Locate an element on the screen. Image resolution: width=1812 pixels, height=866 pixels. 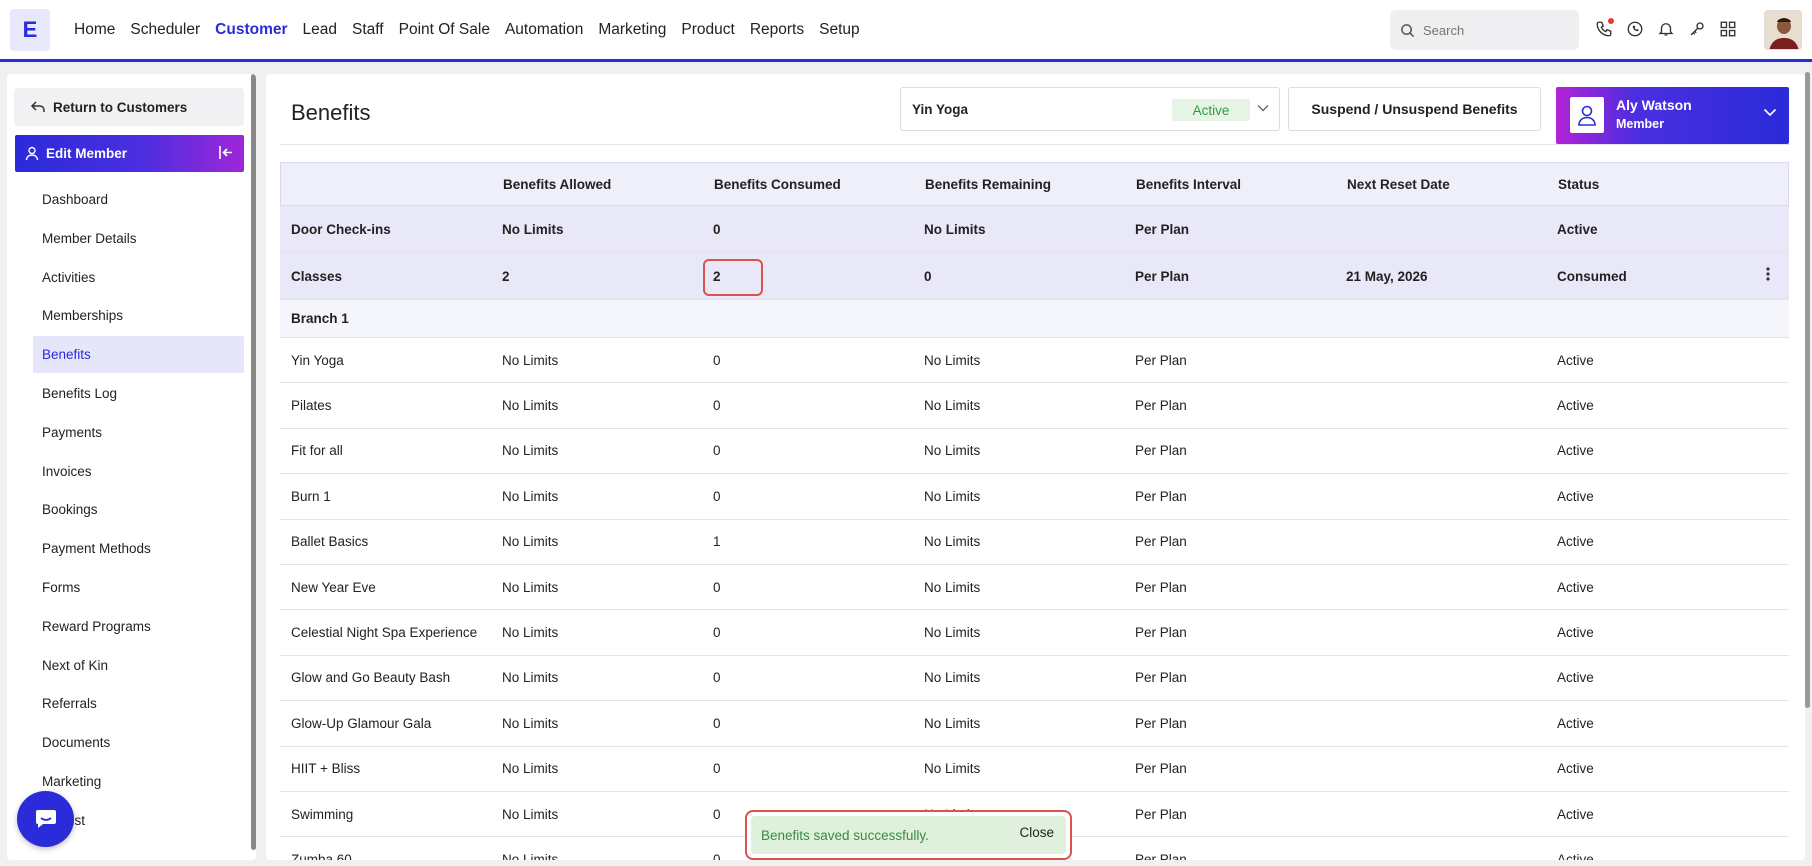
nav-item-product: Product is located at coordinates (707, 30).